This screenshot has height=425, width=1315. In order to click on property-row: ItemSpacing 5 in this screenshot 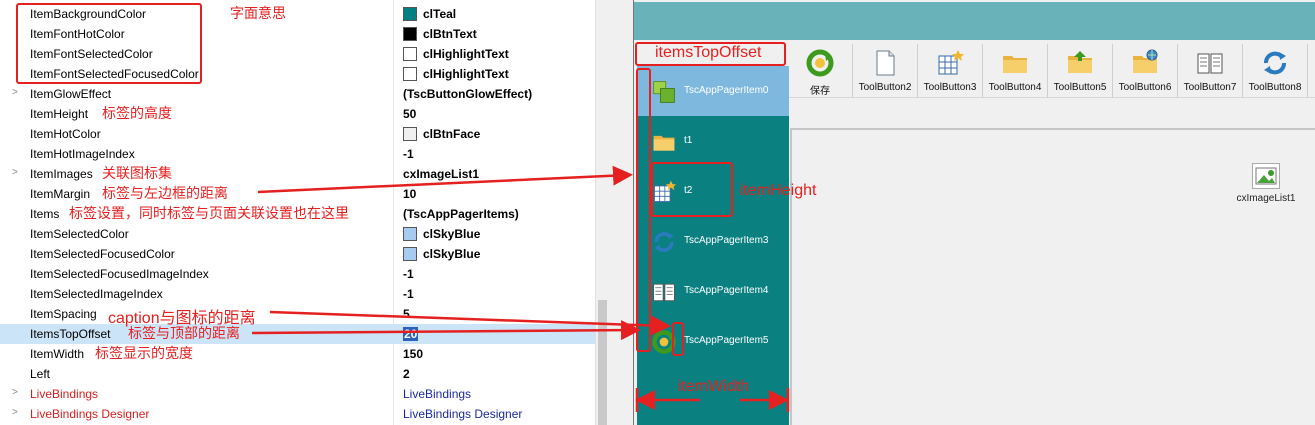, I will do `click(297, 314)`.